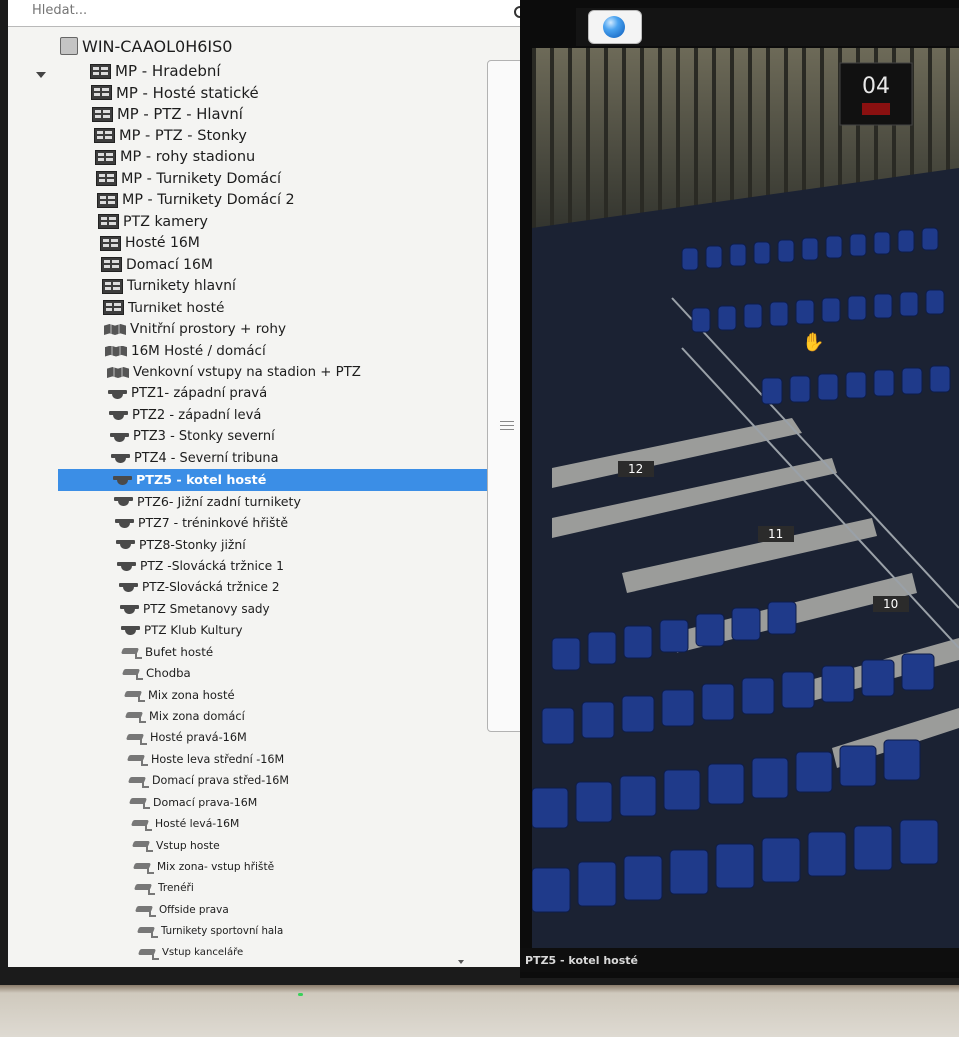 This screenshot has width=959, height=1037. I want to click on tree-item: MP - Turnikety Domácí 2, so click(196, 200).